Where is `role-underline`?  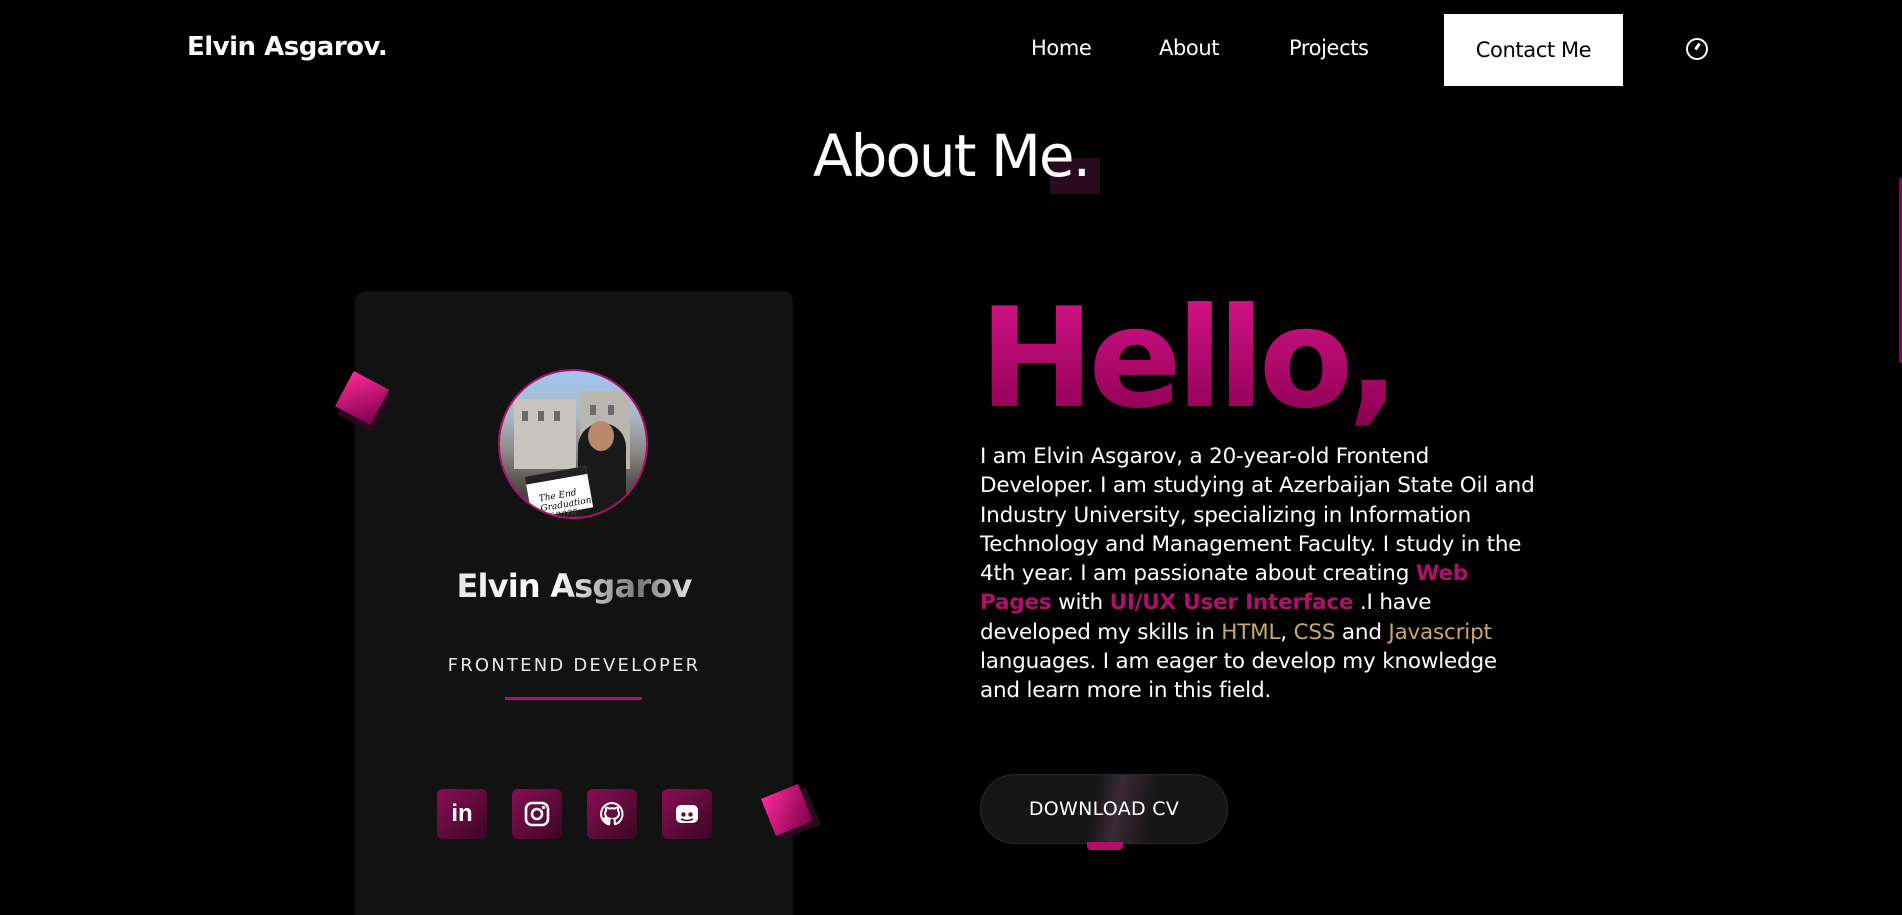
role-underline is located at coordinates (573, 698).